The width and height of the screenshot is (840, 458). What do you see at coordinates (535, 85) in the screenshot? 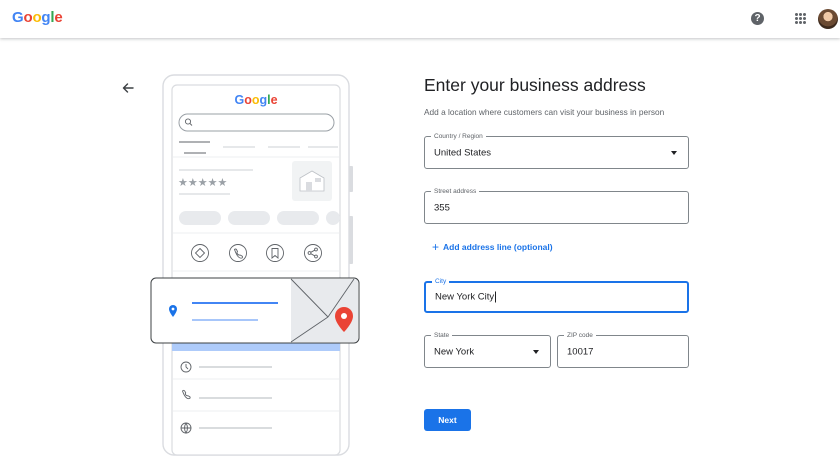
I see `page-title: Enter your business address` at bounding box center [535, 85].